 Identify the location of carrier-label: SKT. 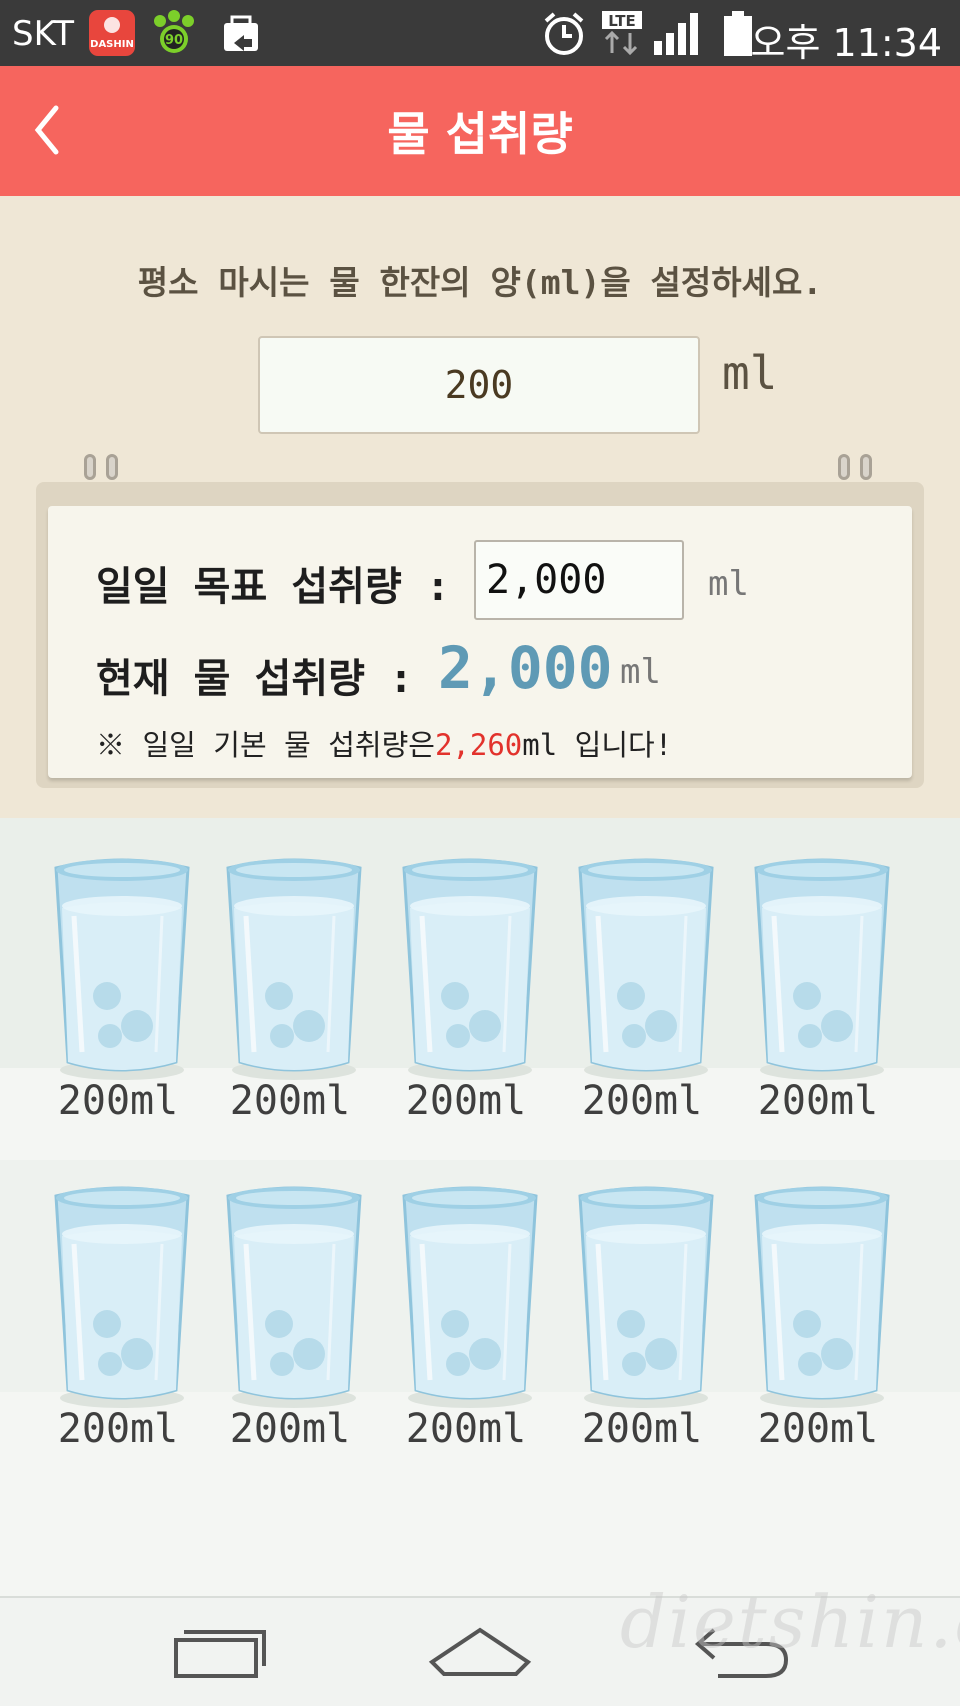
(43, 34).